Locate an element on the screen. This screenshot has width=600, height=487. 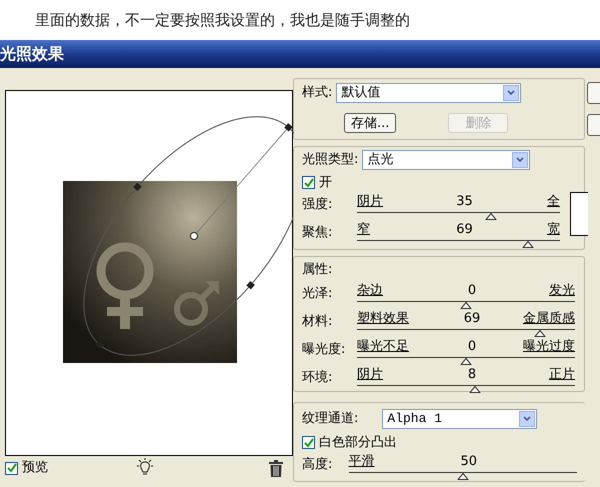
properties-label: 属性: is located at coordinates (318, 270).